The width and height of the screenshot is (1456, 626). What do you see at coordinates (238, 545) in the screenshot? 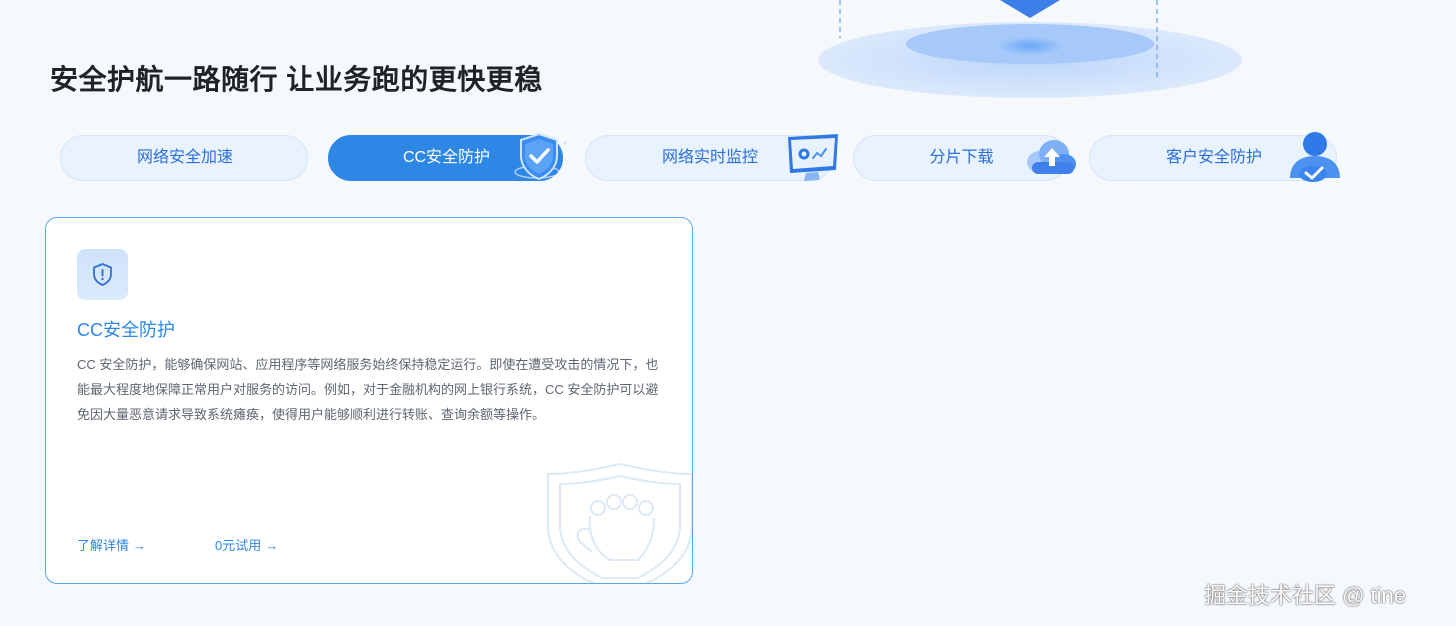
I see `free-trial-label: 0元试用` at bounding box center [238, 545].